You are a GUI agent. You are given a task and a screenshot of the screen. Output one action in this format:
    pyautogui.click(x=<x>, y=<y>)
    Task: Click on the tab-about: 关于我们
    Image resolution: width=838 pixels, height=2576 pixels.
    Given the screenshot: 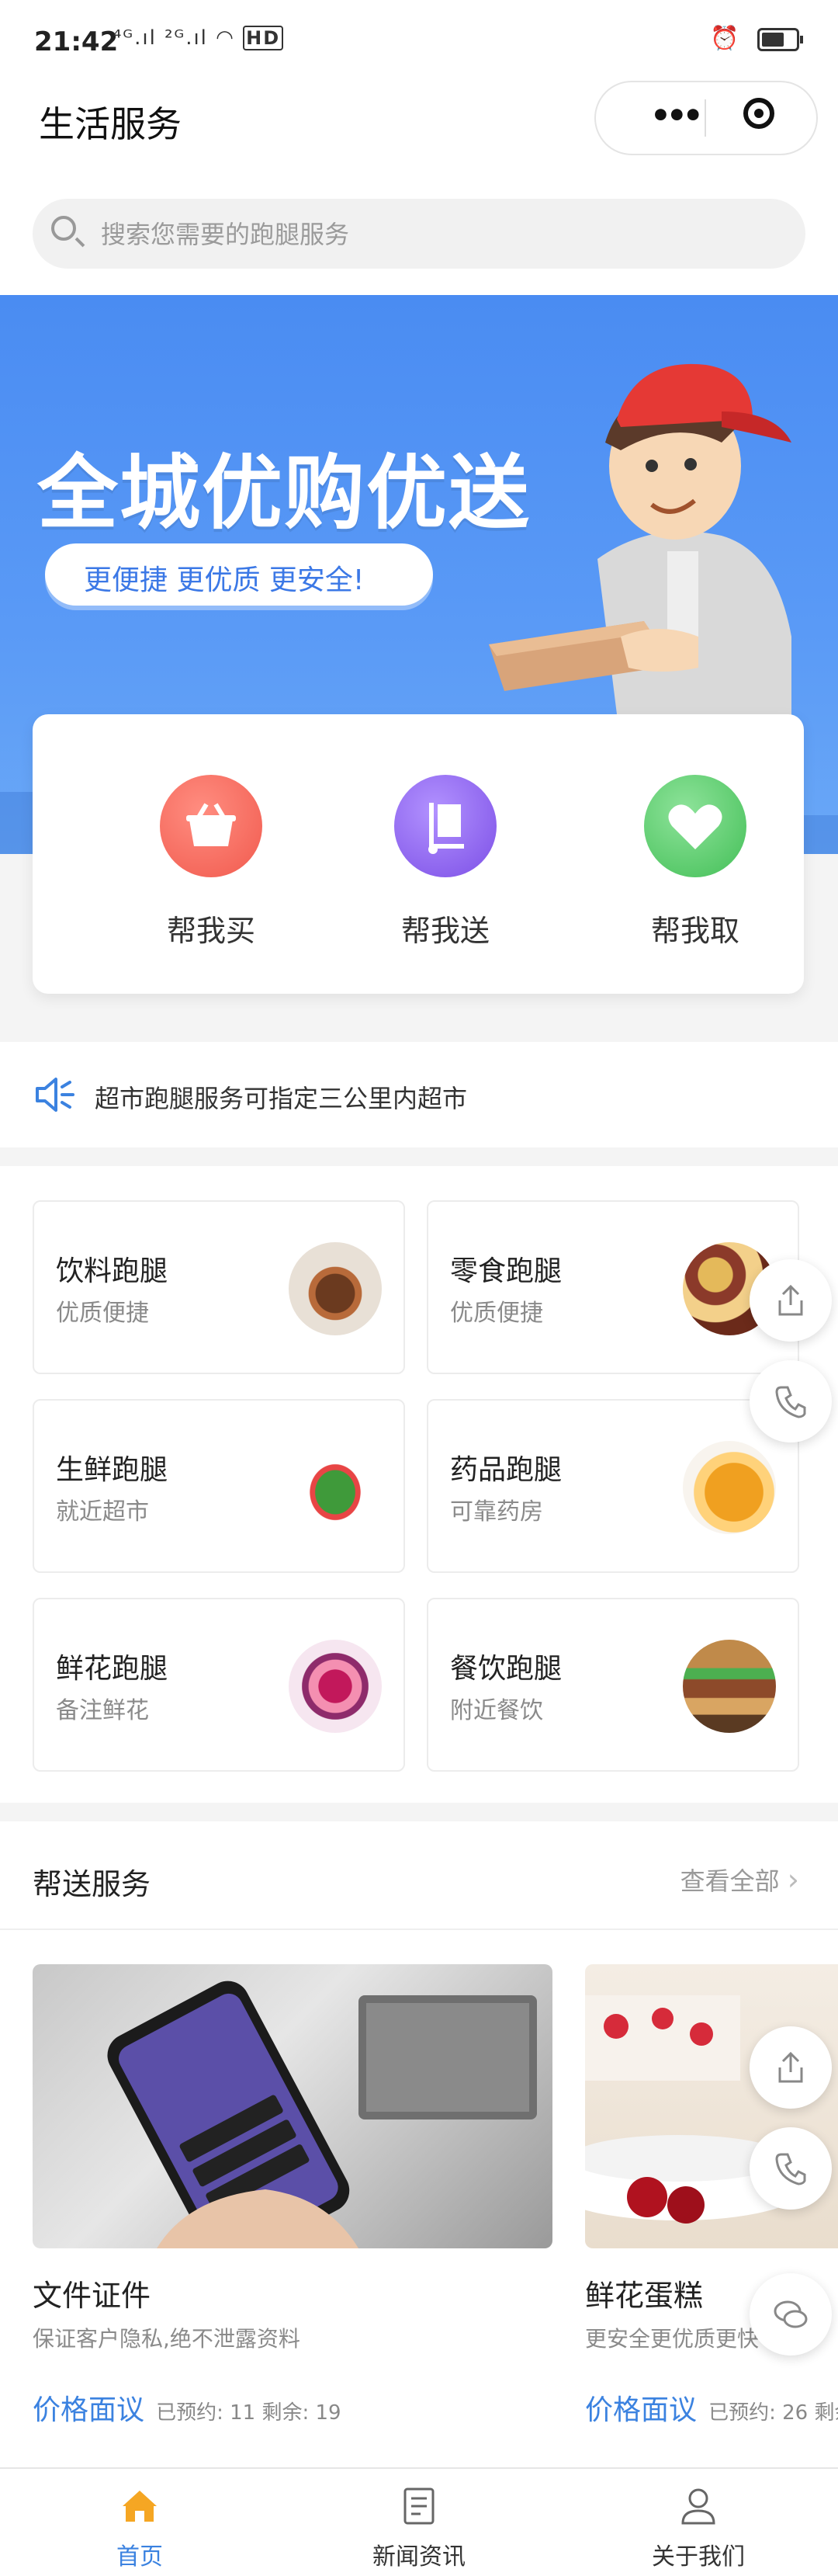 What is the action you would take?
    pyautogui.click(x=698, y=2522)
    